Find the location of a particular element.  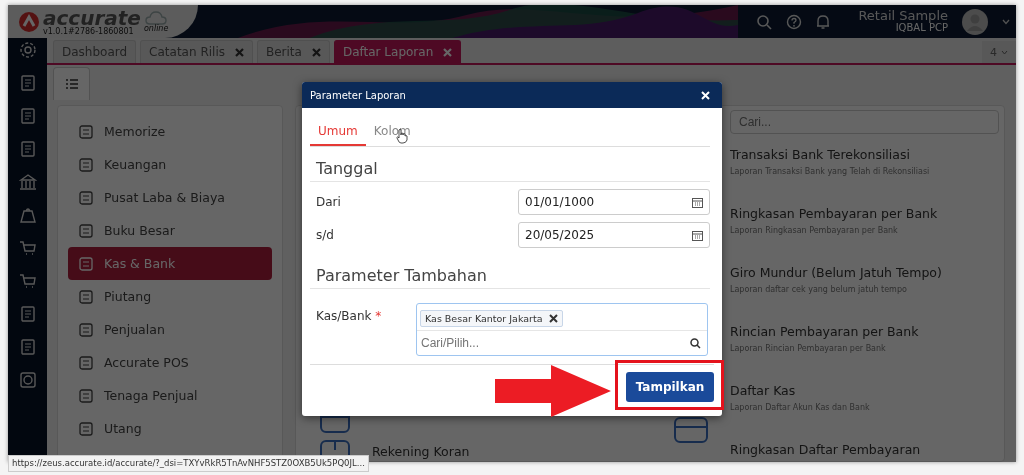

logo-subtext: online is located at coordinates (156, 28).